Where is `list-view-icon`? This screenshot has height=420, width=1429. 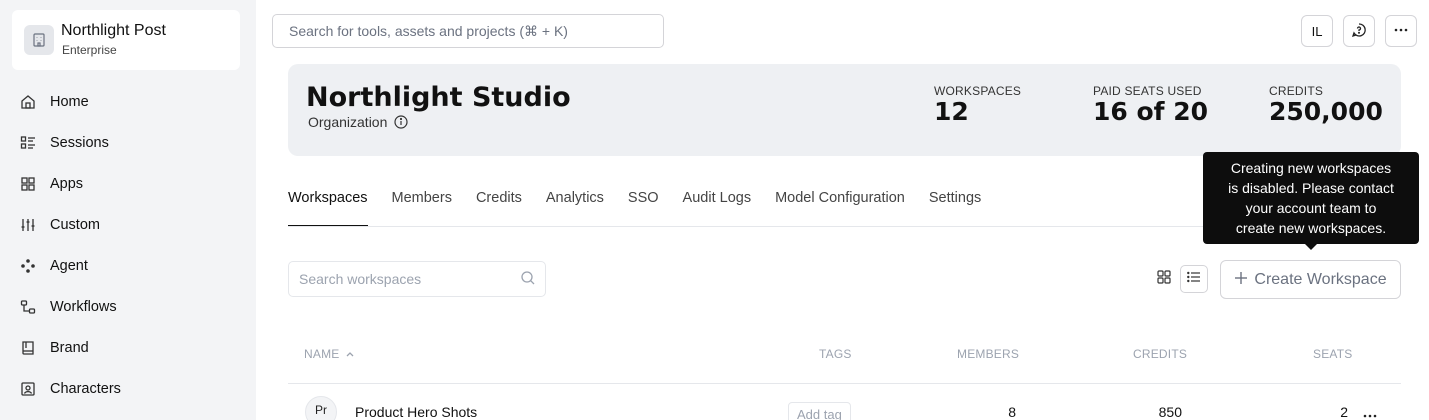
list-view-icon is located at coordinates (1194, 279).